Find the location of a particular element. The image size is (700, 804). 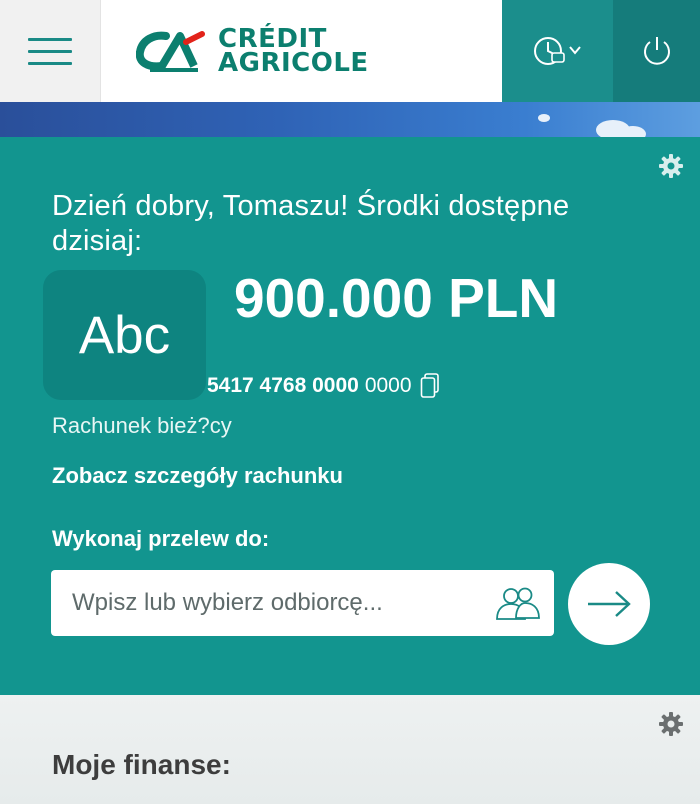

logout-button is located at coordinates (656, 51).